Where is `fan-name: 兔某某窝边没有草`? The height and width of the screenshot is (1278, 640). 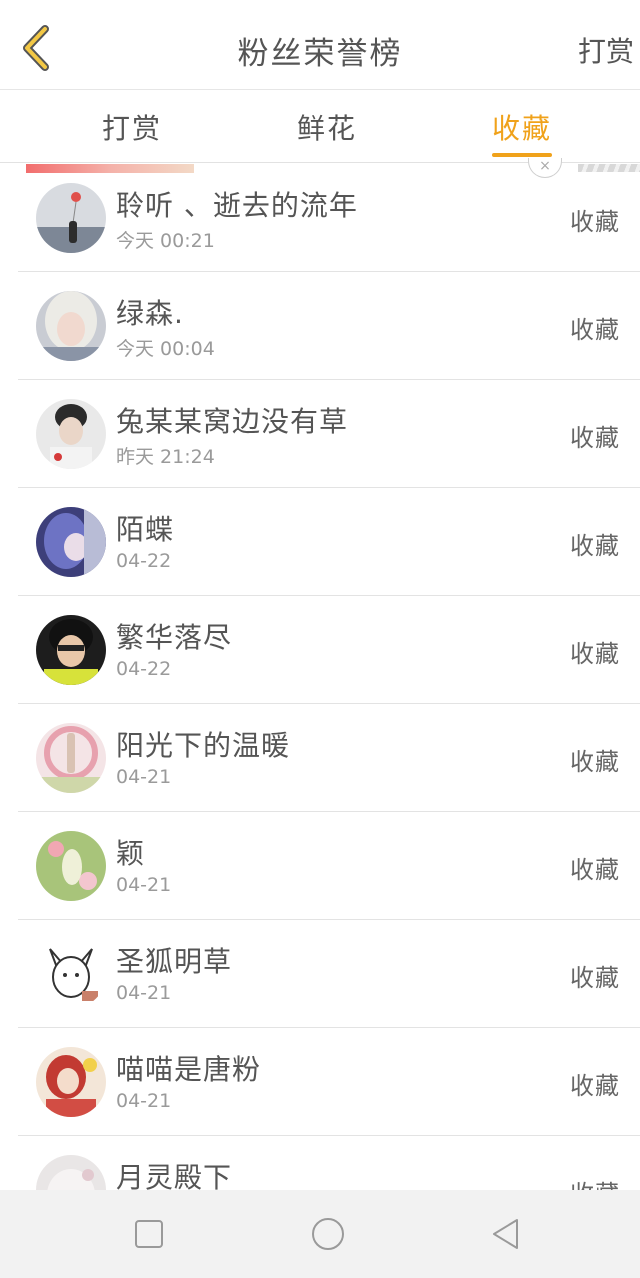
fan-name: 兔某某窝边没有草 is located at coordinates (232, 421).